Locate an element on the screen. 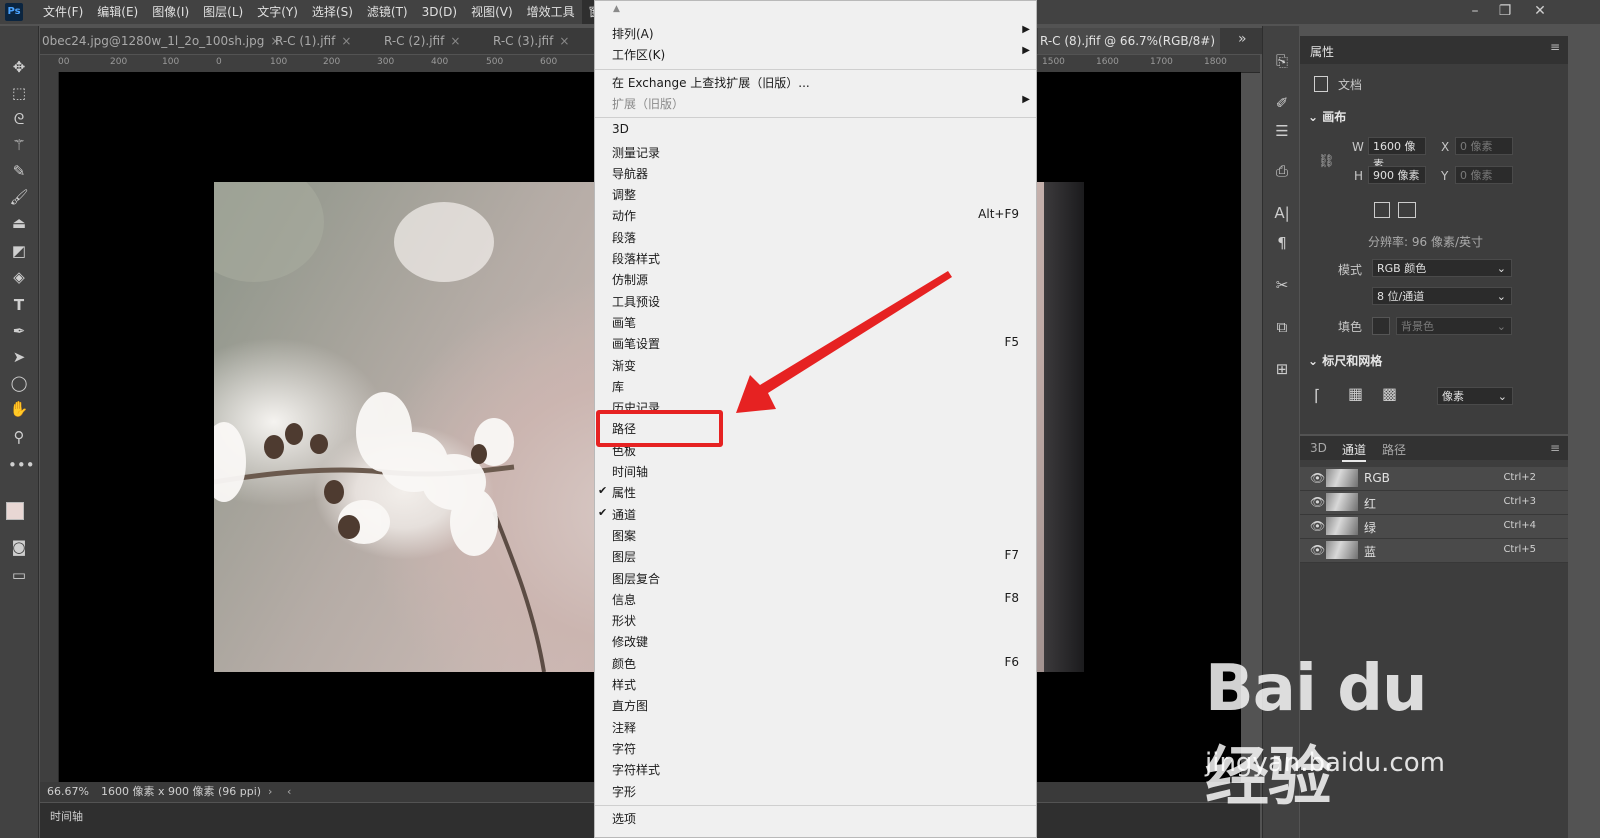 This screenshot has height=838, width=1600. ellipse-tool-icon: ◯ is located at coordinates (19, 383).